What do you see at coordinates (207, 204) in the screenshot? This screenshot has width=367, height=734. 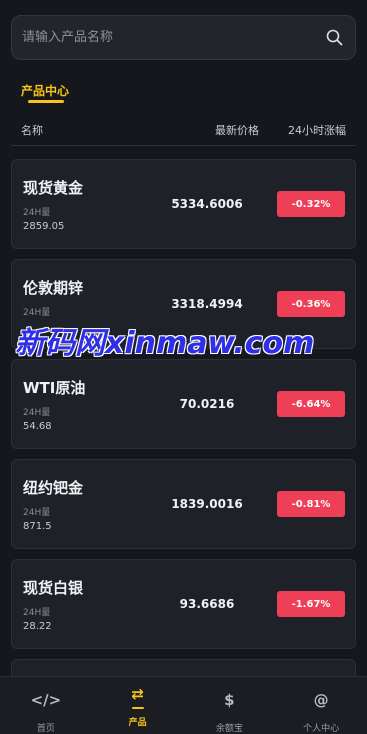 I see `product-price: 5334.6006` at bounding box center [207, 204].